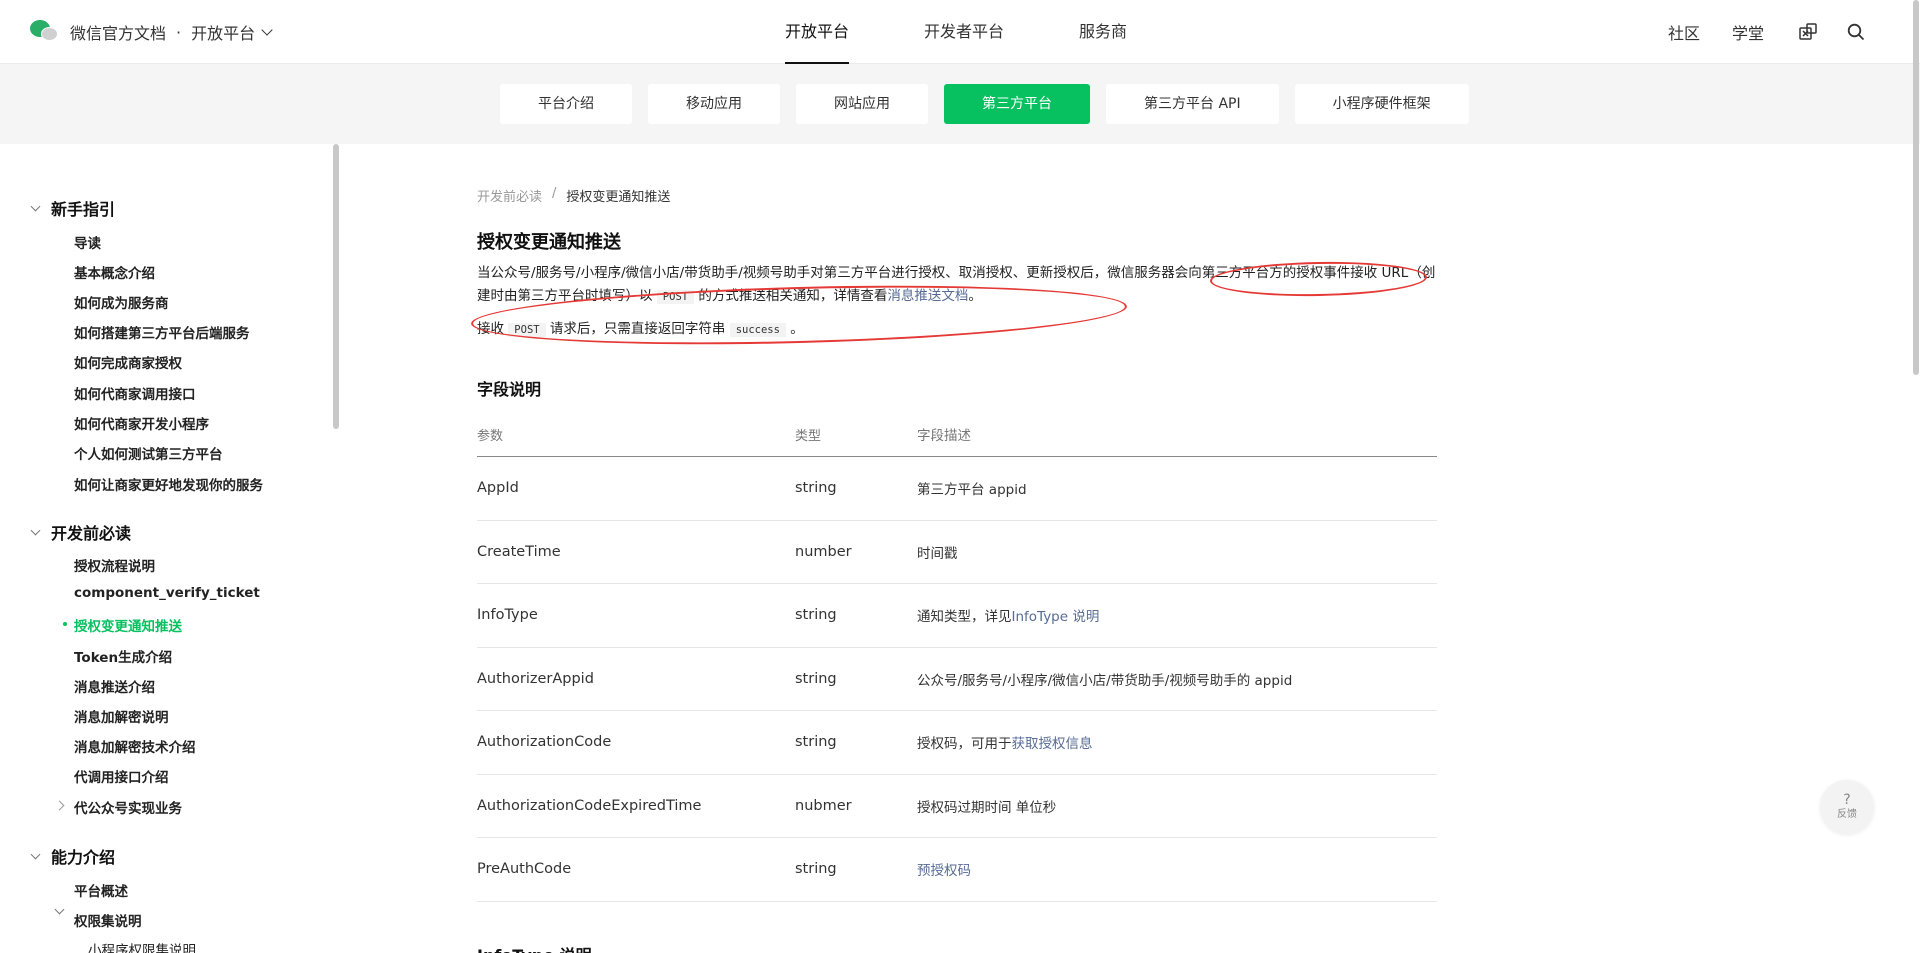 Image resolution: width=1920 pixels, height=953 pixels. I want to click on breadcrumb-parent: 开发前必读, so click(509, 195).